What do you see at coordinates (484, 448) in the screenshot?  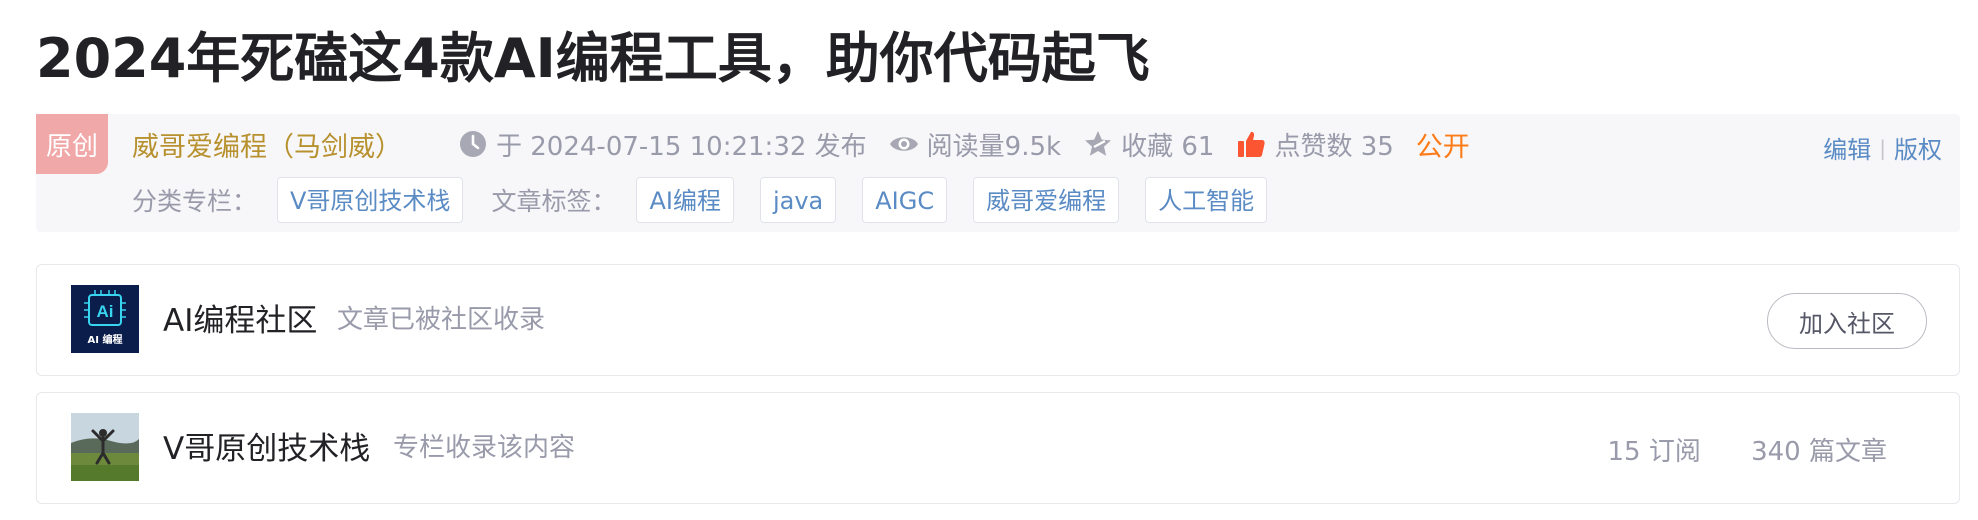 I see `column-desc: 专栏收录该内容` at bounding box center [484, 448].